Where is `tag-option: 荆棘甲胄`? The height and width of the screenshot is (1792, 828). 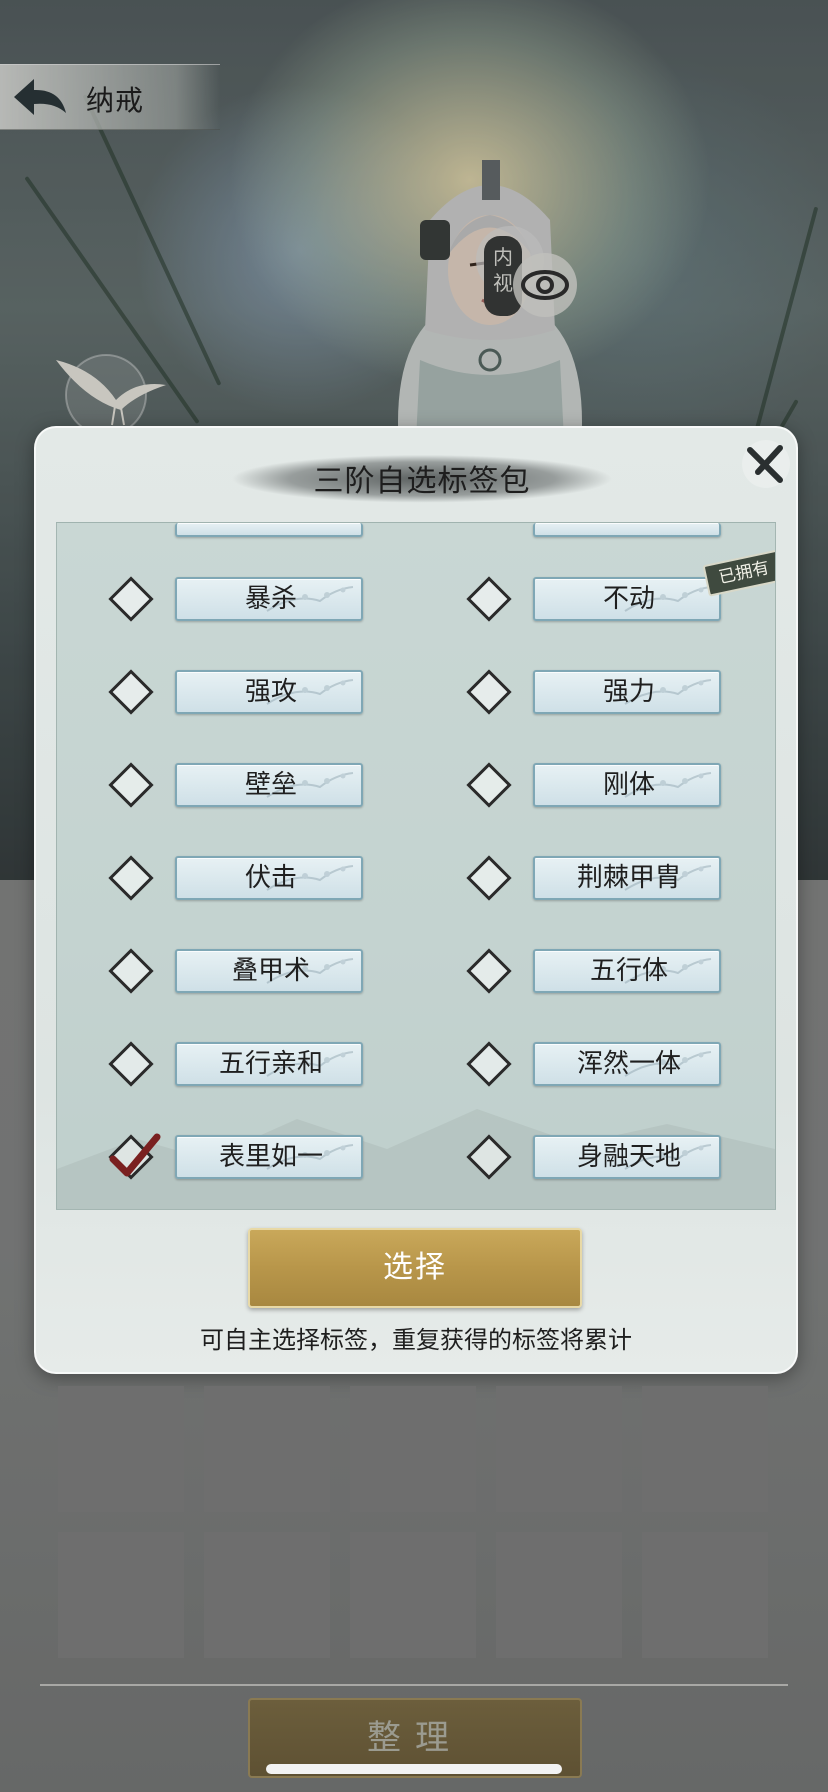
tag-option: 荆棘甲胄 is located at coordinates (585, 880).